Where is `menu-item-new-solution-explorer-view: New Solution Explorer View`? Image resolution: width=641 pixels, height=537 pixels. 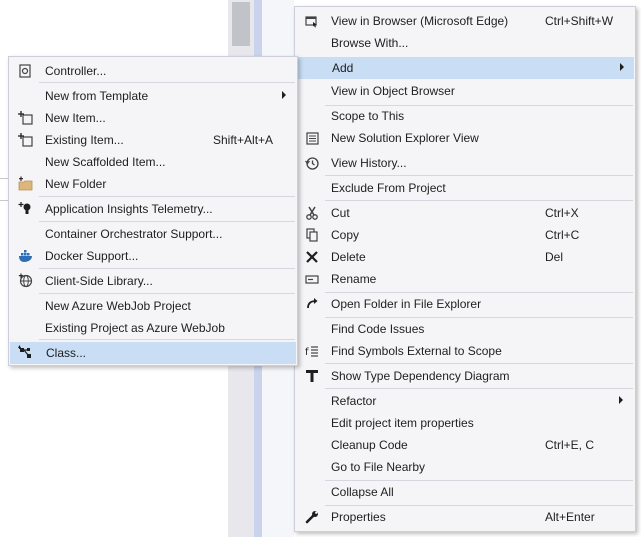 menu-item-new-solution-explorer-view: New Solution Explorer View is located at coordinates (465, 138).